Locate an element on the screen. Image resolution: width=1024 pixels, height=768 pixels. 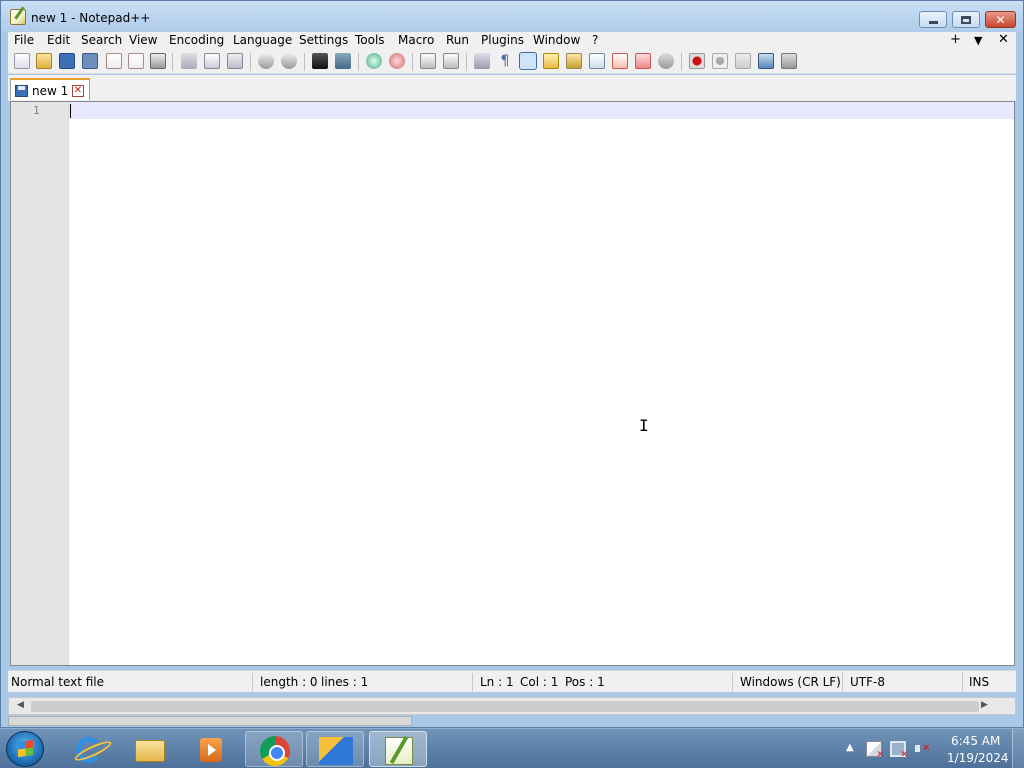
cut-icon is located at coordinates (189, 61).